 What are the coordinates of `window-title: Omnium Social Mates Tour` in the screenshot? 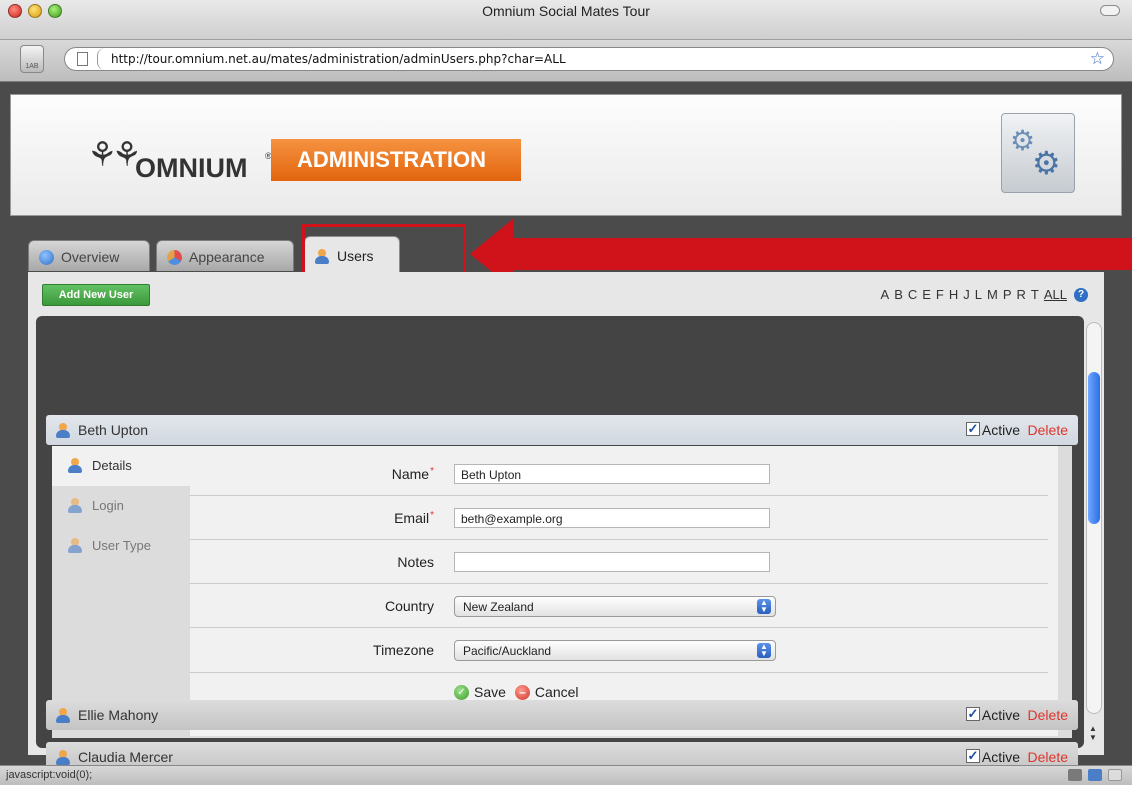 It's located at (566, 11).